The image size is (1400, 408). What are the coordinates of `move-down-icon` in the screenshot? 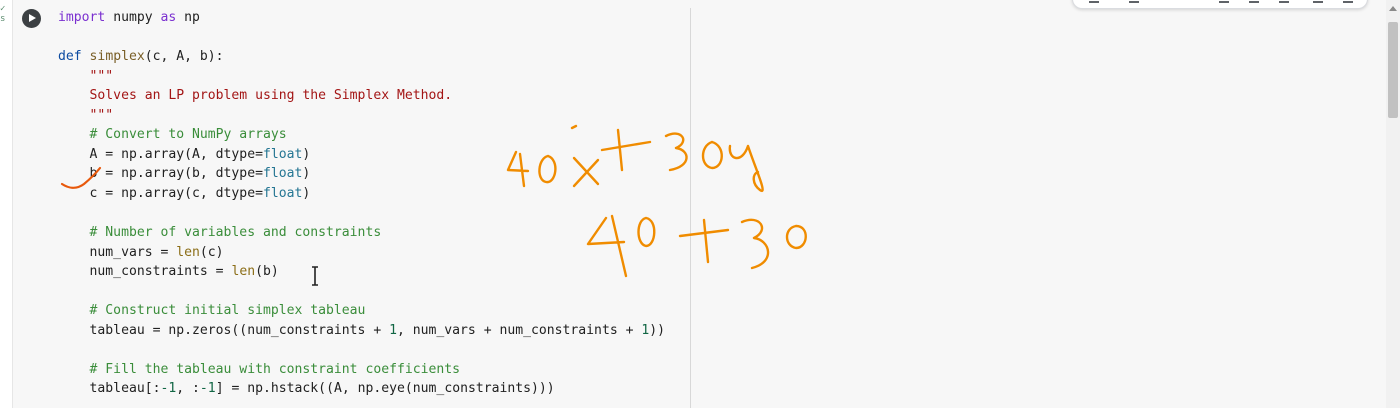 It's located at (1134, 1).